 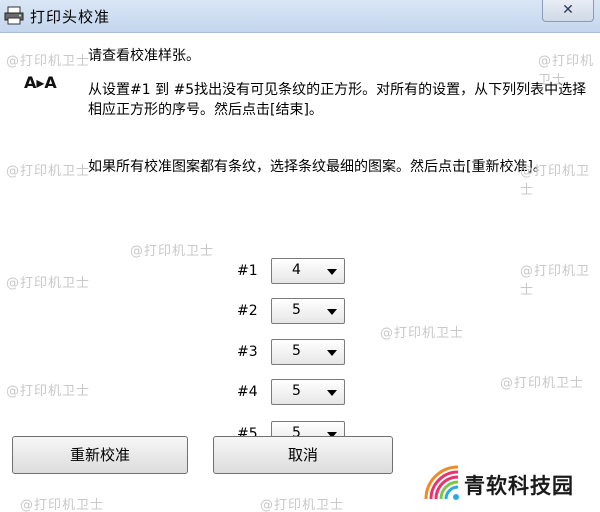 I want to click on close-icon: ✕, so click(x=568, y=10).